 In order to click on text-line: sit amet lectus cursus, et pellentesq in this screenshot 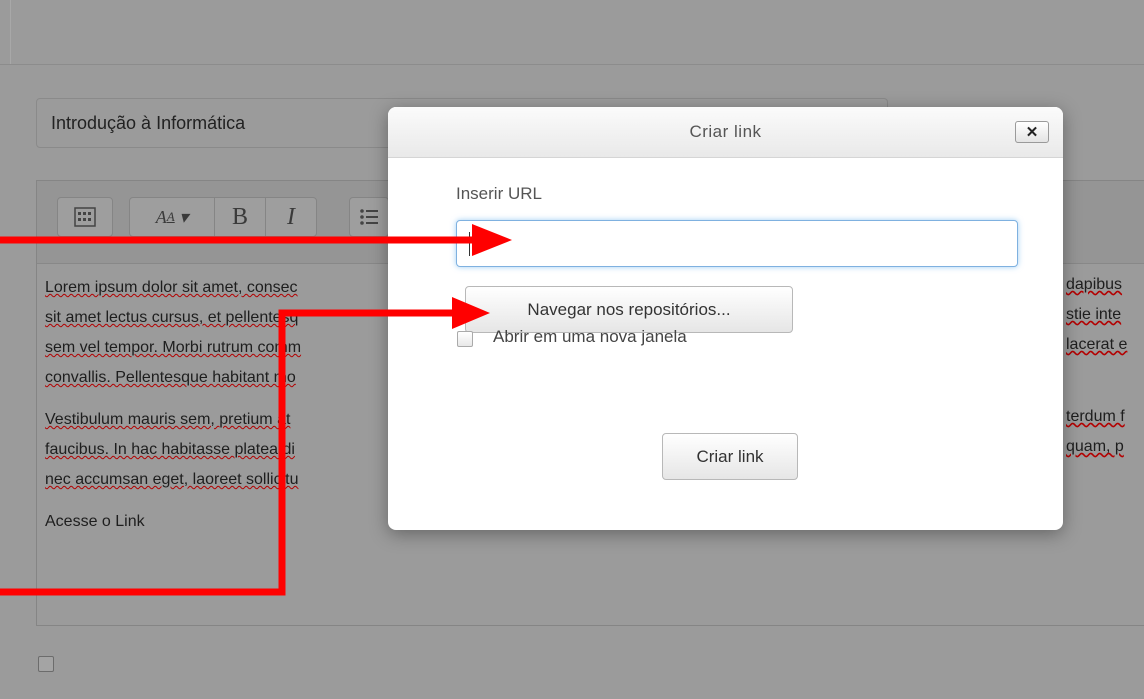, I will do `click(172, 317)`.